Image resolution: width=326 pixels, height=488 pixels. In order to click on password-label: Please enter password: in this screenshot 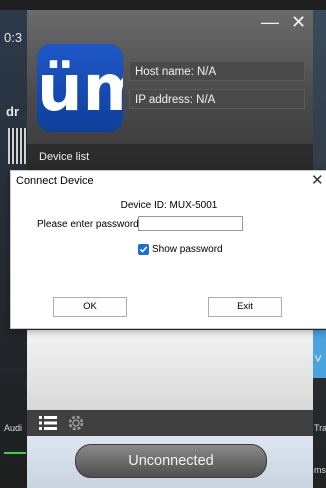, I will do `click(89, 224)`.